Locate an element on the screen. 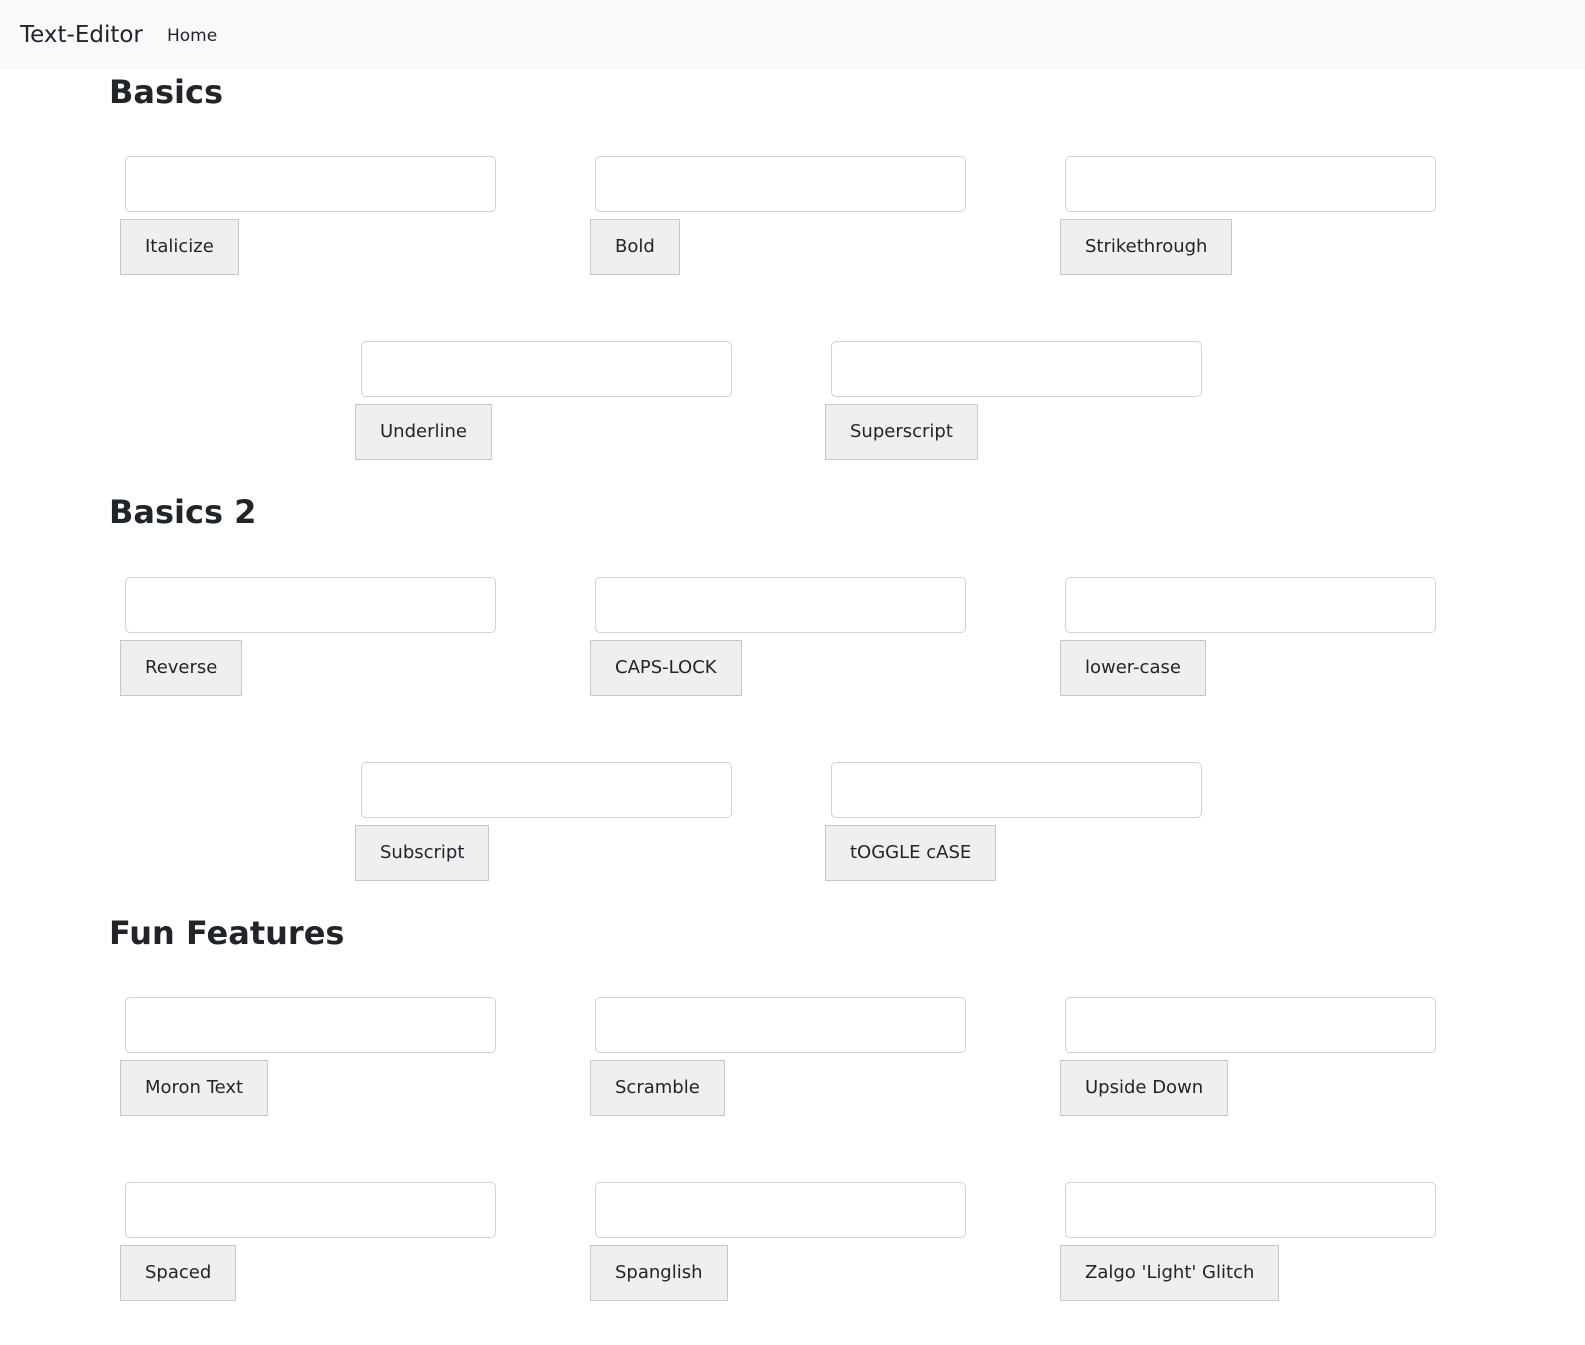 This screenshot has height=1345, width=1585. spanglish-input is located at coordinates (780, 1210).